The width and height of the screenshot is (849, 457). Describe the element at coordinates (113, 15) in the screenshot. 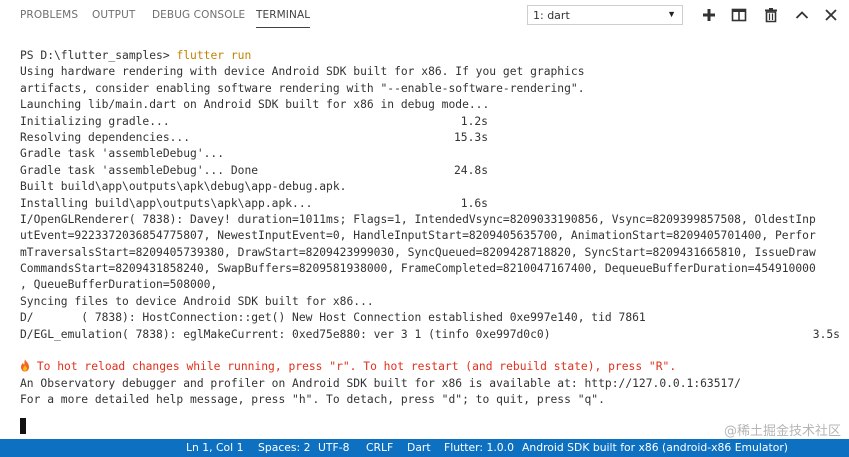

I see `tab-output: OUTPUT` at that location.